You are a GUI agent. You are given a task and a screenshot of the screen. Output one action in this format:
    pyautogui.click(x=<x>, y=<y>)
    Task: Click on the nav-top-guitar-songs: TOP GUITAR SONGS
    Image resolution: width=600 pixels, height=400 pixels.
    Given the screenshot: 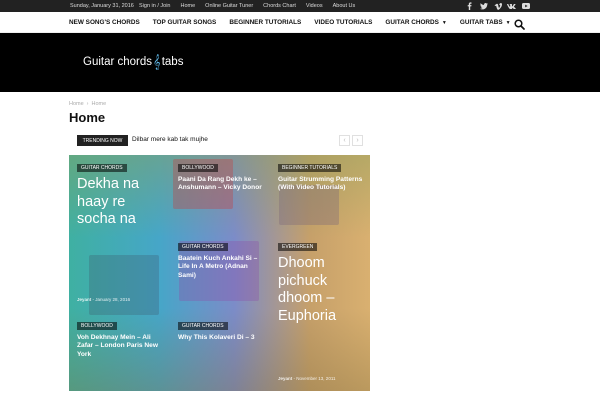 What is the action you would take?
    pyautogui.click(x=185, y=22)
    